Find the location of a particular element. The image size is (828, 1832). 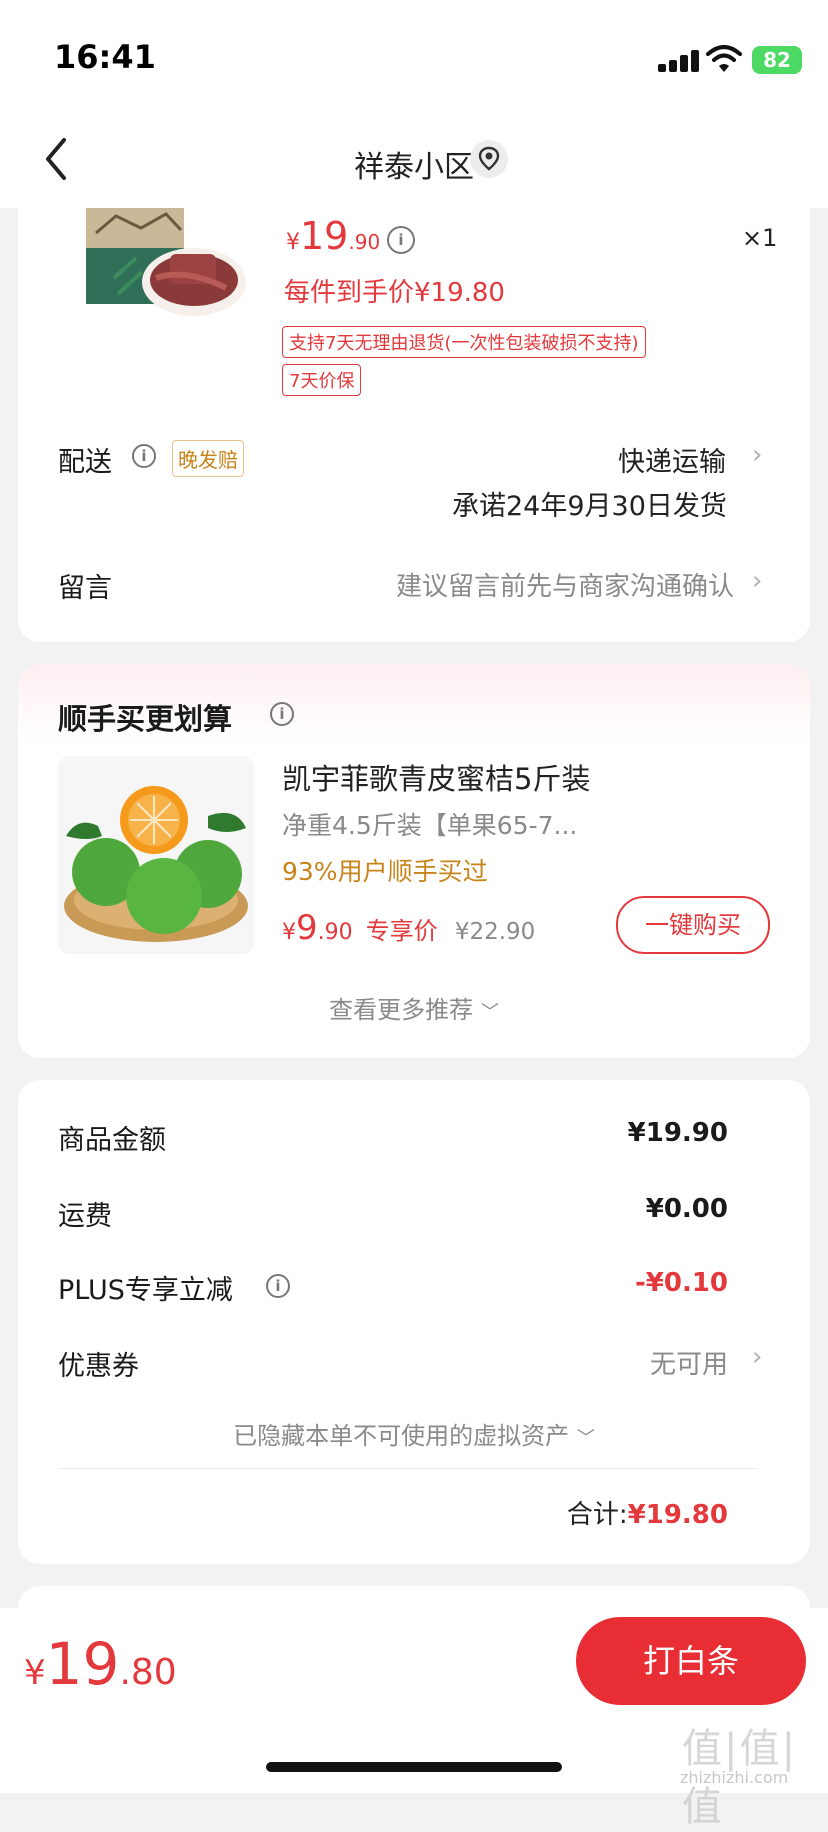

location-pin-icon is located at coordinates (489, 158).